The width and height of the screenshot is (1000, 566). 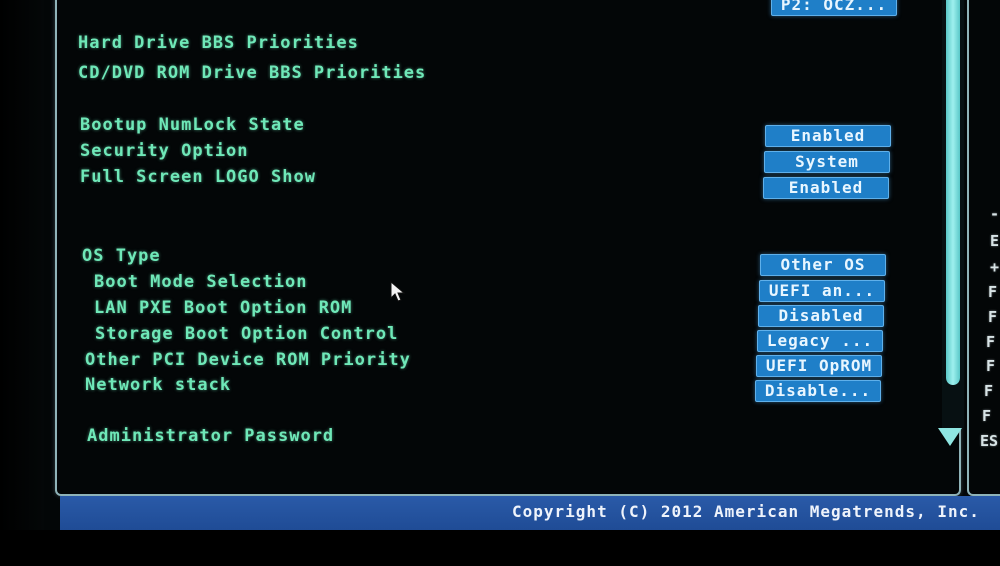 What do you see at coordinates (500, 548) in the screenshot?
I see `monitor-bottom-bezel` at bounding box center [500, 548].